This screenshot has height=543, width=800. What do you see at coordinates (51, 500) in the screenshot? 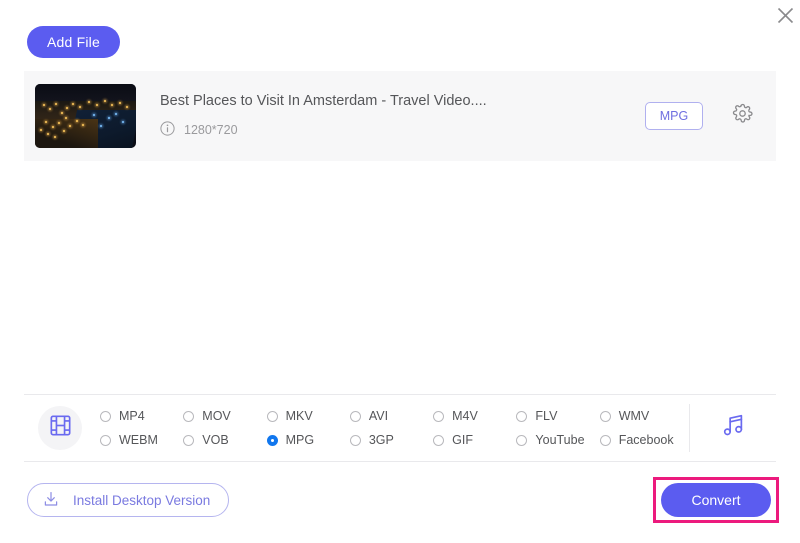
I see `download-icon` at bounding box center [51, 500].